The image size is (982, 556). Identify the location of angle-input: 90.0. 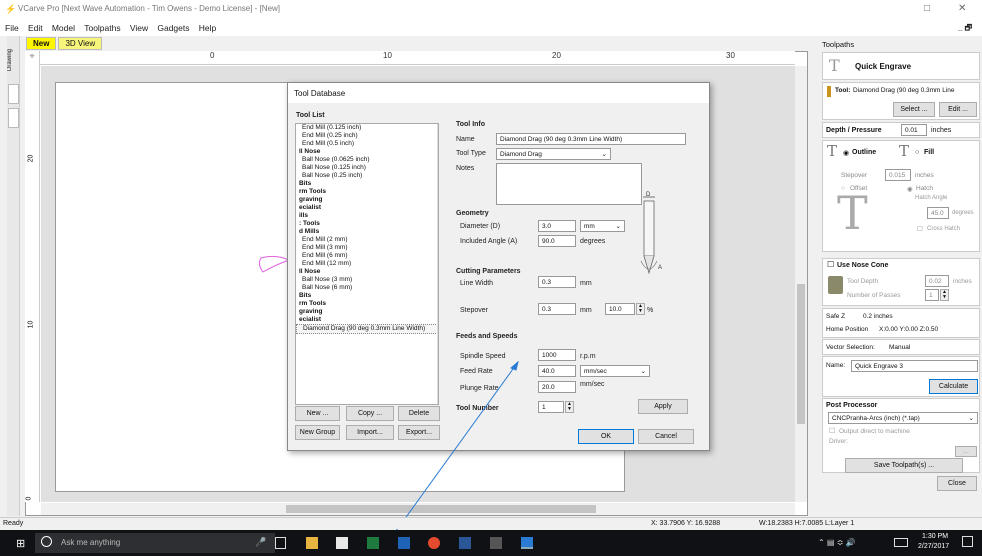
(557, 241).